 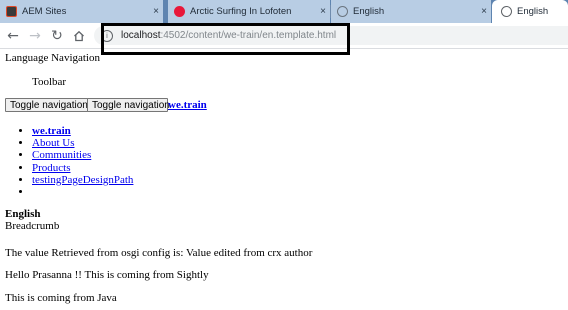 I want to click on back-button: ←, so click(x=13, y=35).